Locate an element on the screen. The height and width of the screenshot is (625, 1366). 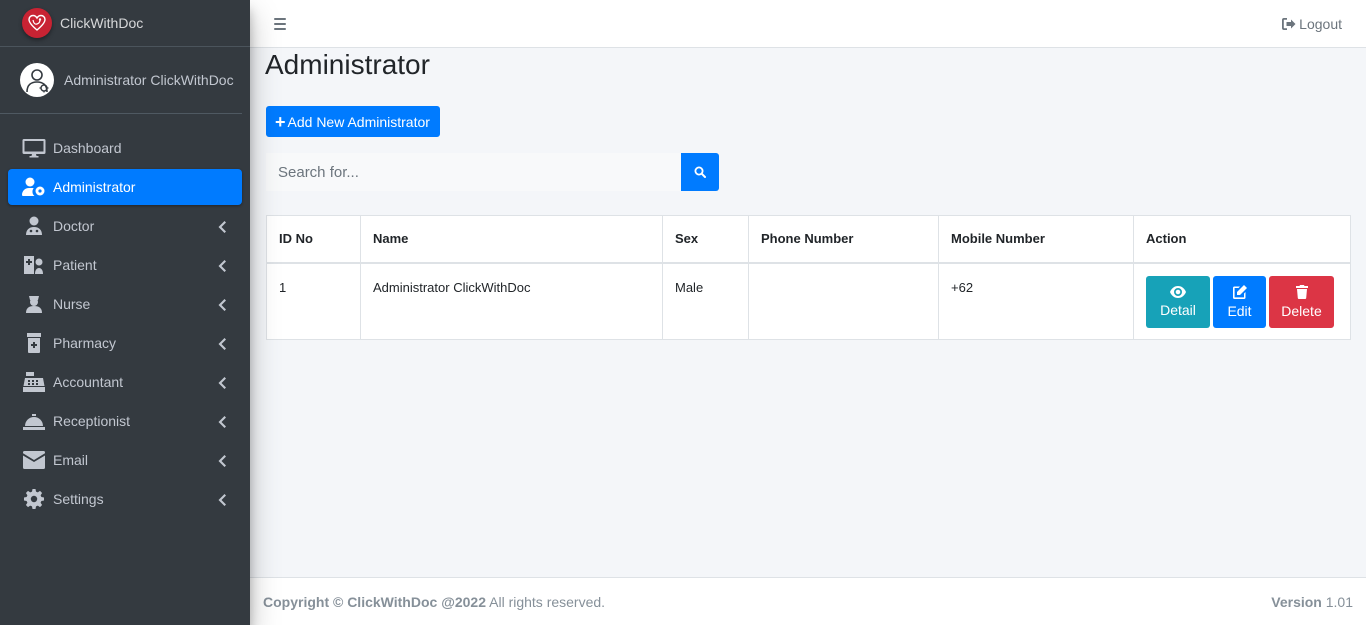
trash-icon is located at coordinates (1301, 291).